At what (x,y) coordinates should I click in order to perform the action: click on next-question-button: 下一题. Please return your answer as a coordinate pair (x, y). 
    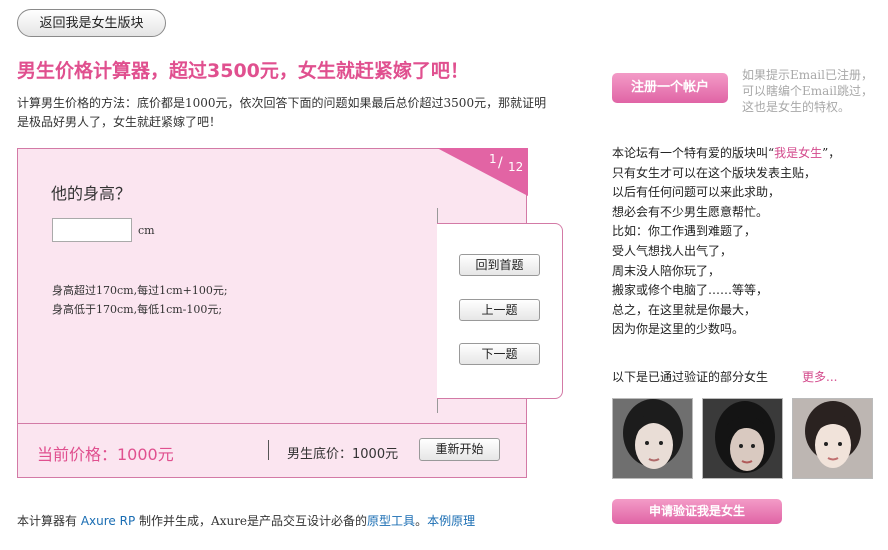
    Looking at the image, I should click on (499, 354).